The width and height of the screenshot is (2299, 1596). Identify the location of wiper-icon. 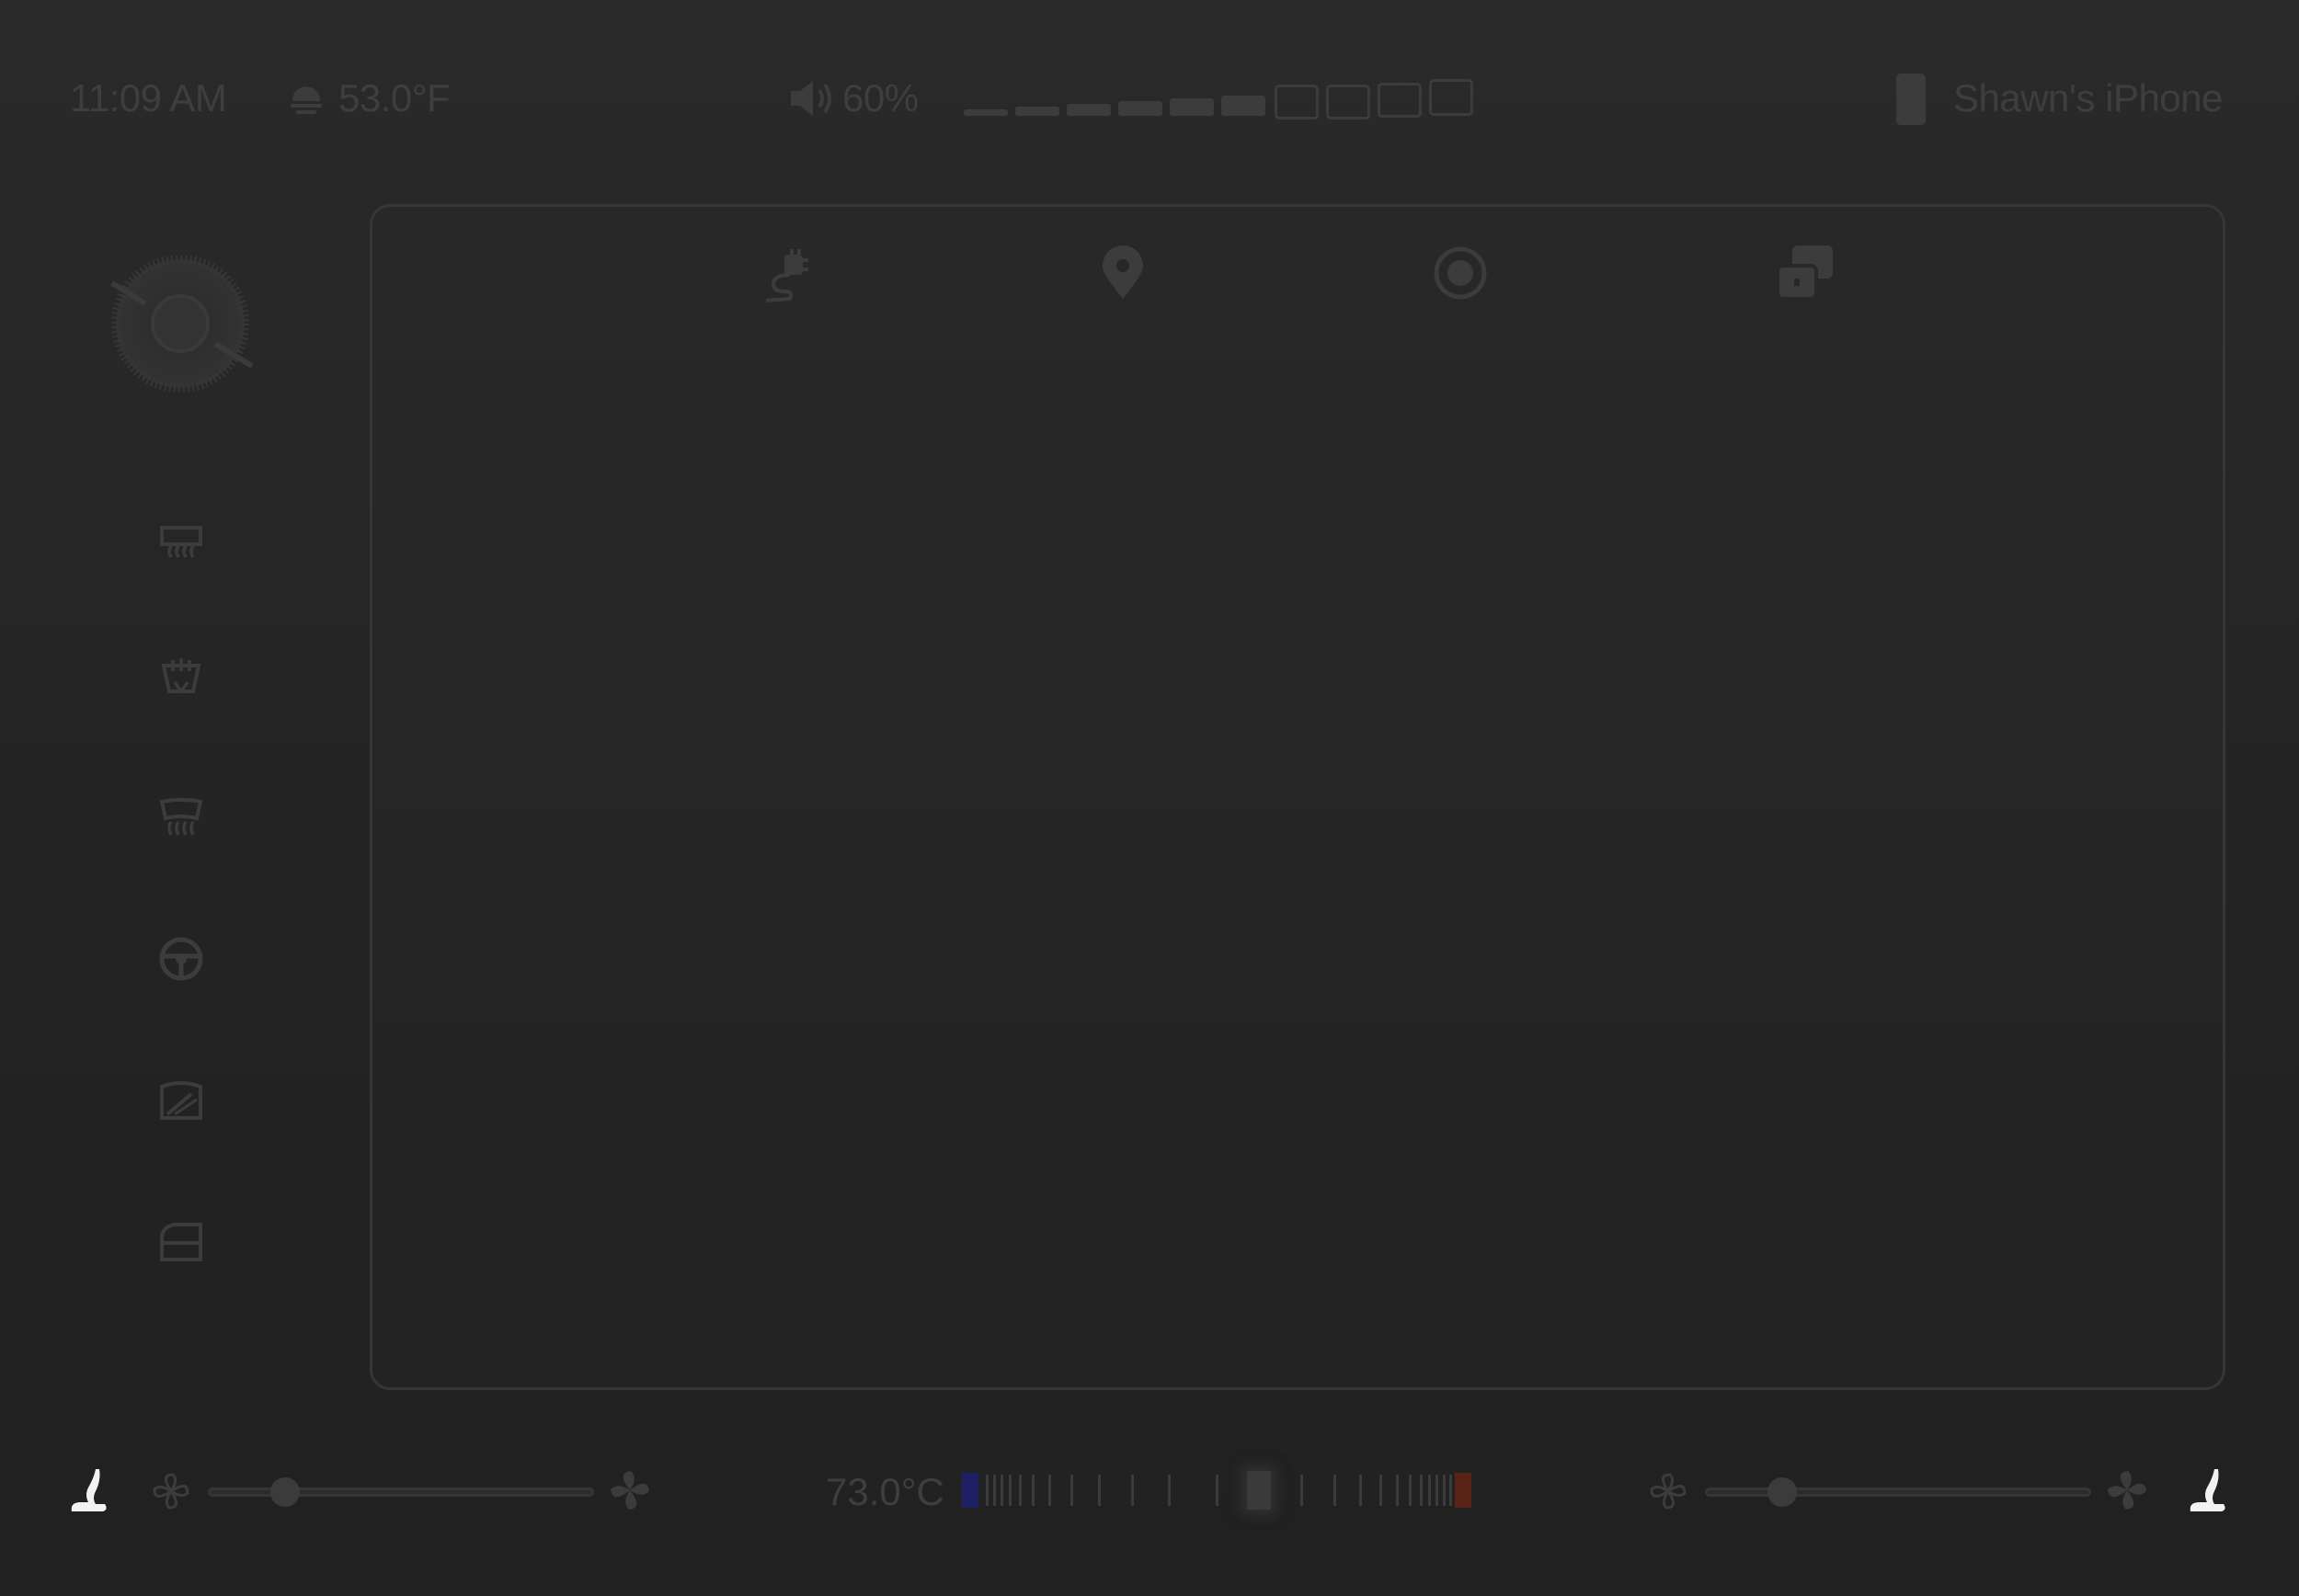
(181, 1100).